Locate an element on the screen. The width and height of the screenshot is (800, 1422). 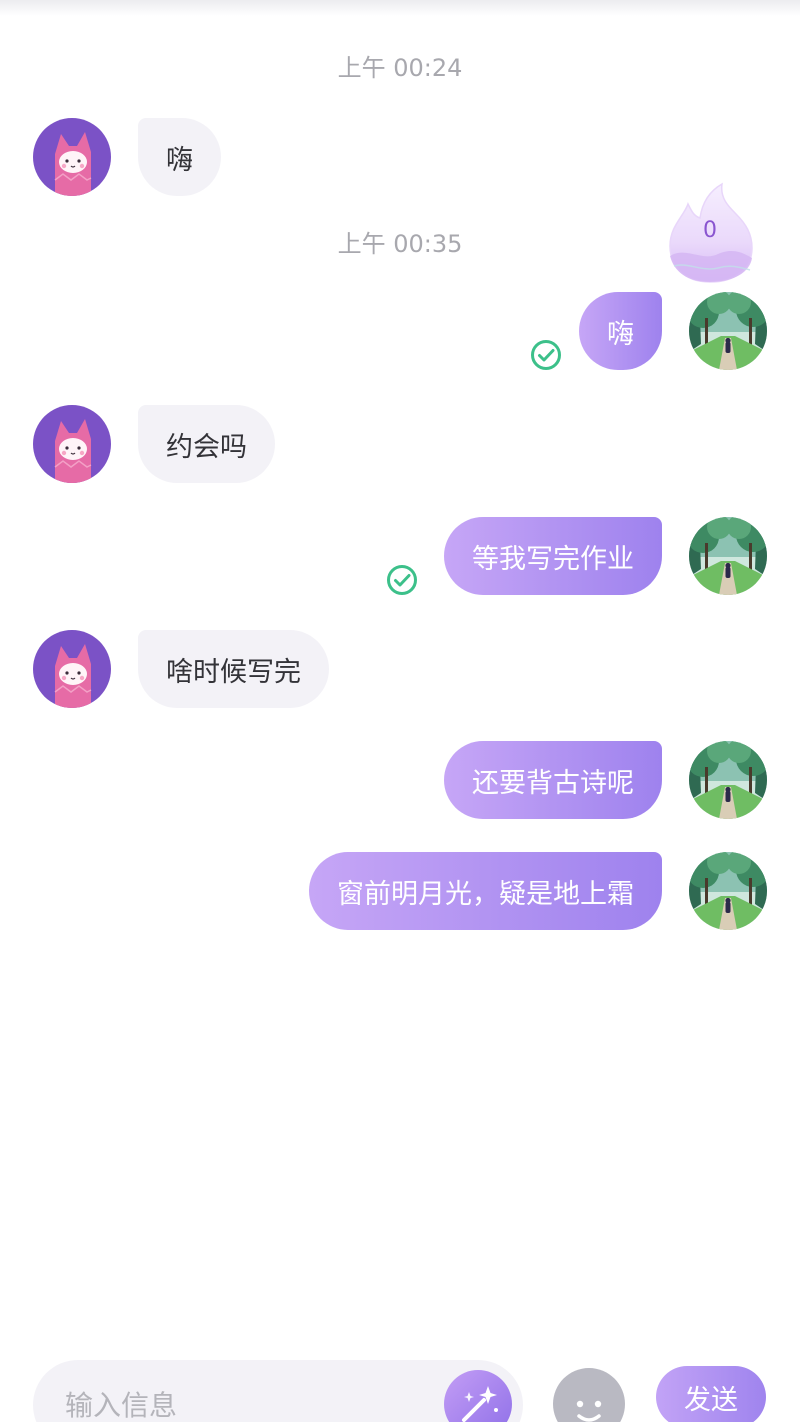
timestamp: 上午 00:24 is located at coordinates (400, 68).